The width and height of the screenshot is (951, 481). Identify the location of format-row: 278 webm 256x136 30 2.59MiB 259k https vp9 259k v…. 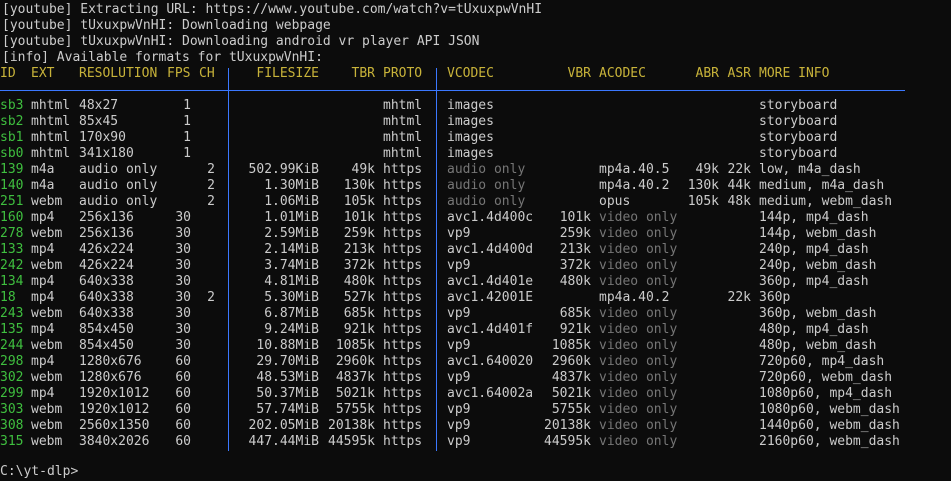
(475, 234).